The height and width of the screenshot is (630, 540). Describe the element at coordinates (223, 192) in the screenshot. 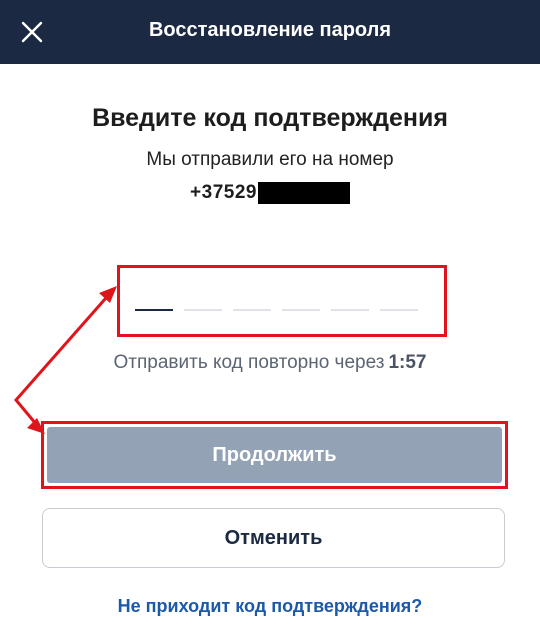

I see `phone-prefix: +37529` at that location.